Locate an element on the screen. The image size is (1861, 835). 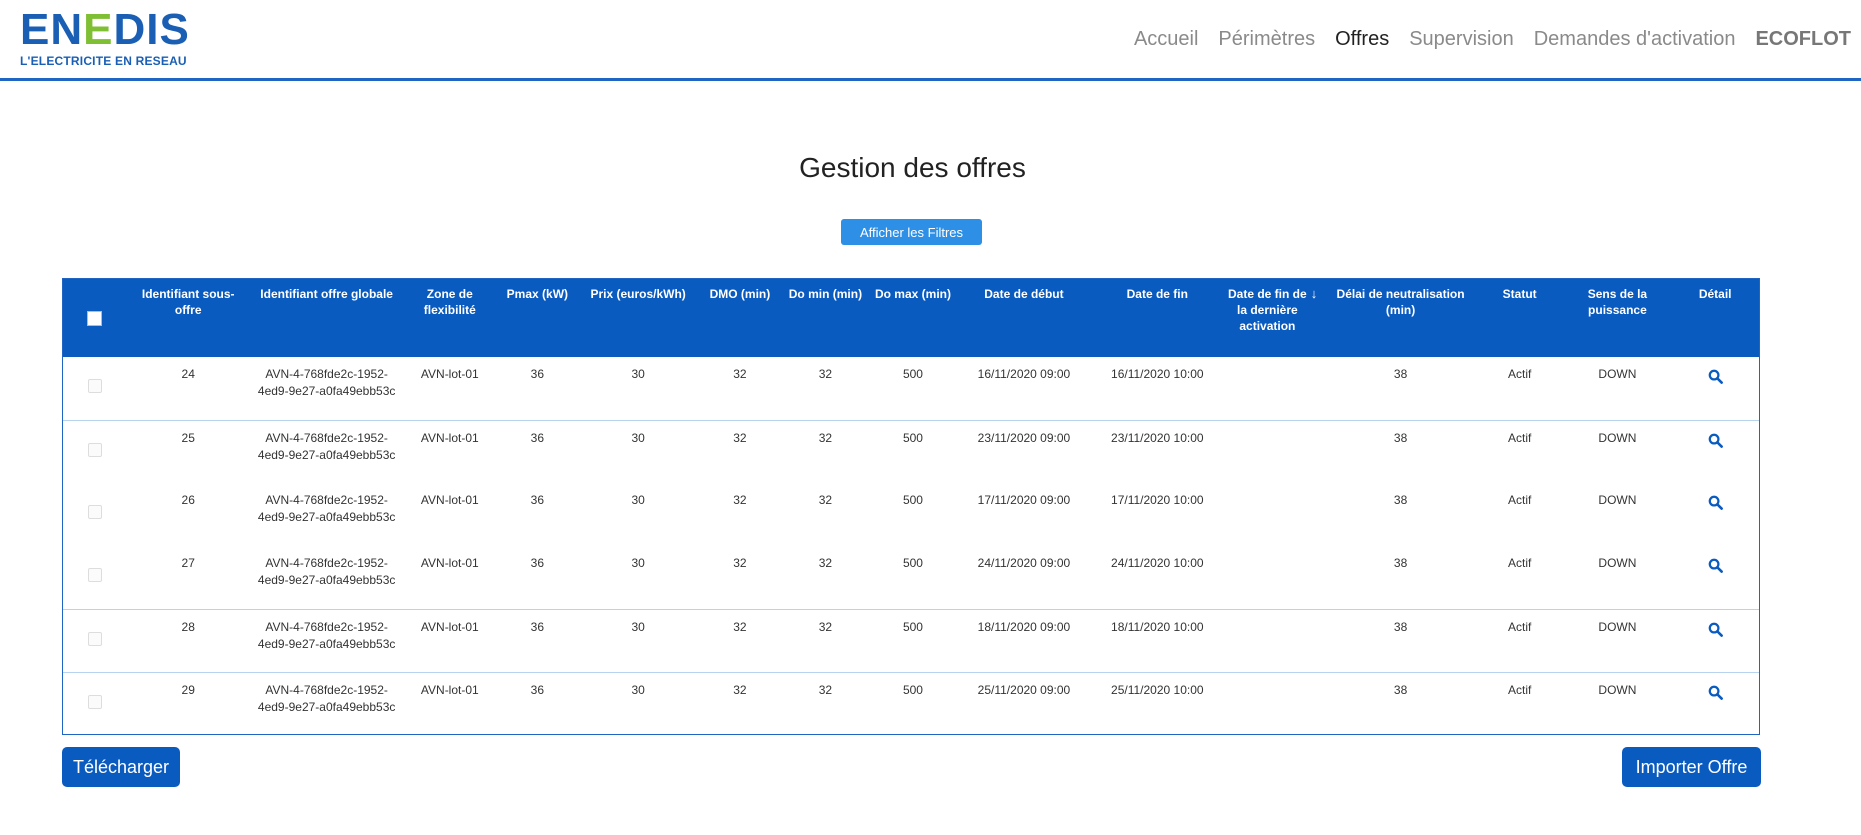
column-header: Identifiant sous-offre is located at coordinates (188, 318).